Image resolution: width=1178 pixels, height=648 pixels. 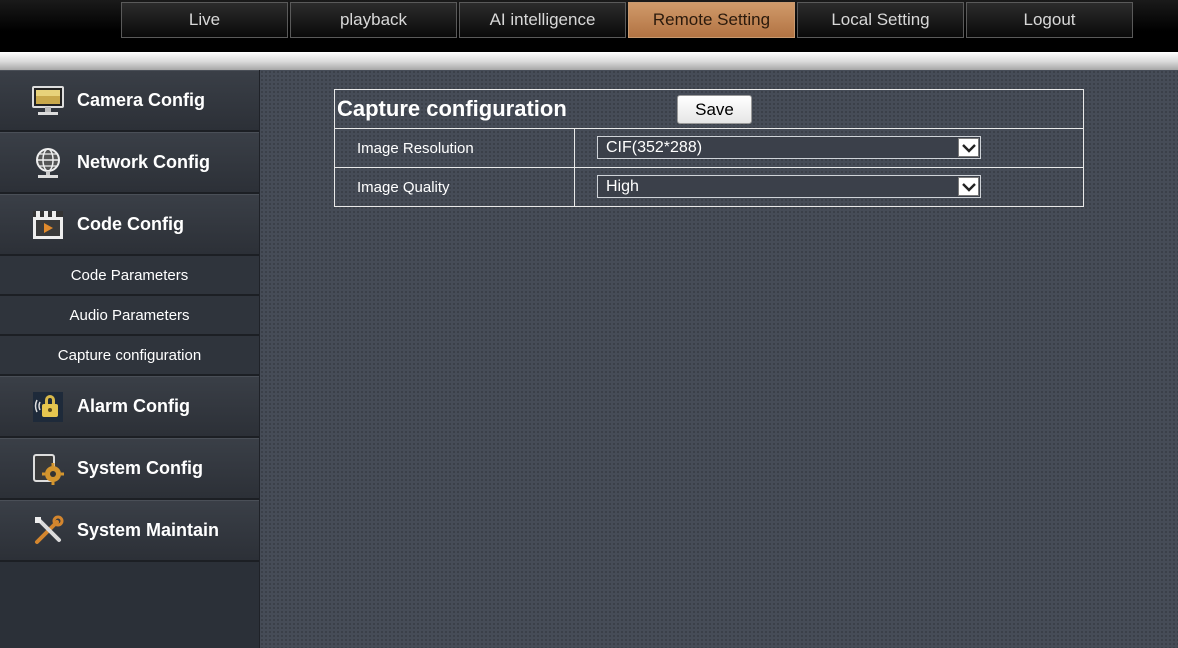 What do you see at coordinates (622, 186) in the screenshot?
I see `select-value: High` at bounding box center [622, 186].